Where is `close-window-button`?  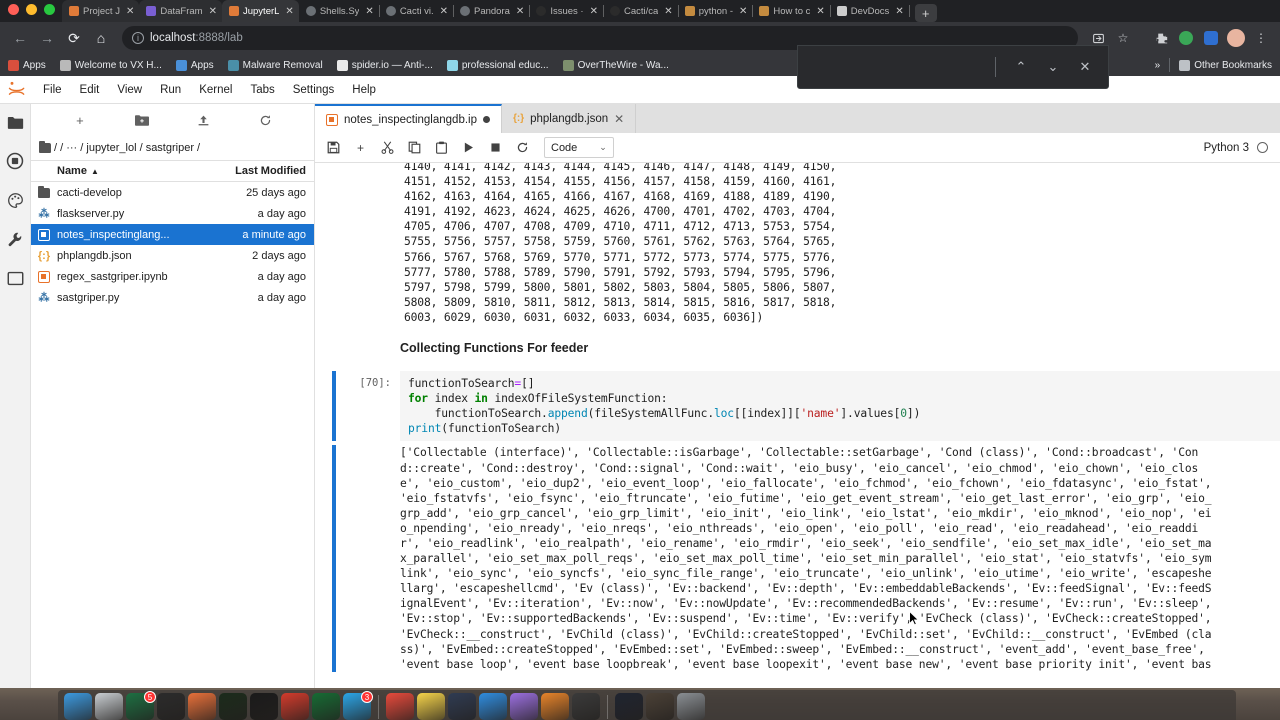
close-window-button is located at coordinates (13, 9).